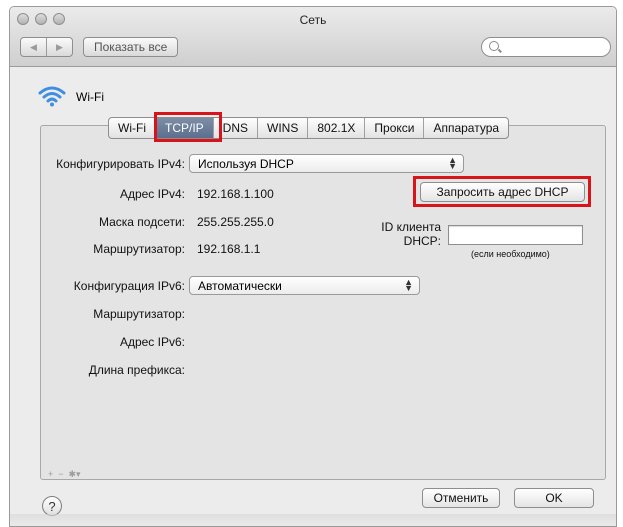 This screenshot has height=527, width=623. I want to click on tab-wins: WINS, so click(282, 128).